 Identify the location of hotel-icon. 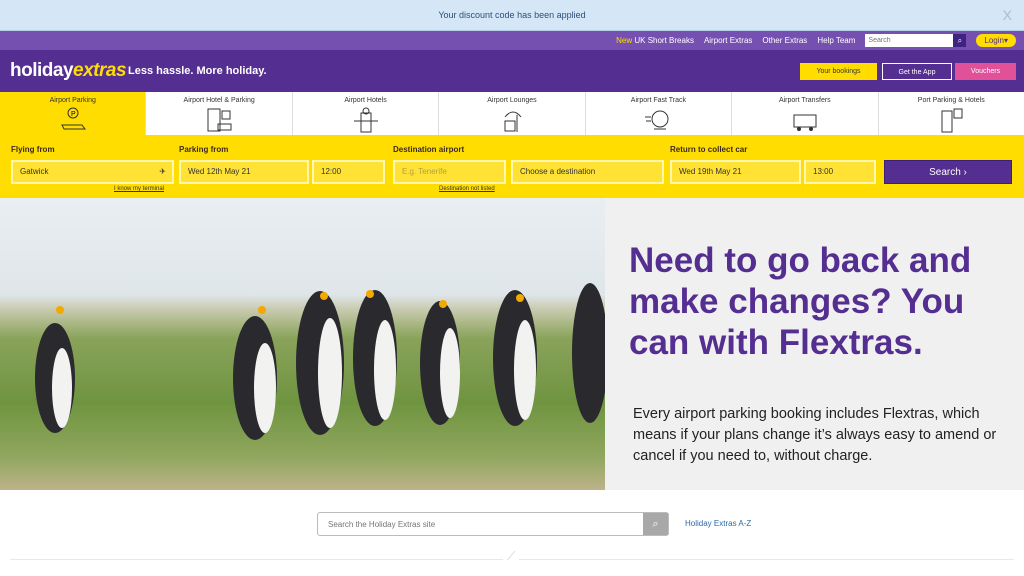
(365, 120).